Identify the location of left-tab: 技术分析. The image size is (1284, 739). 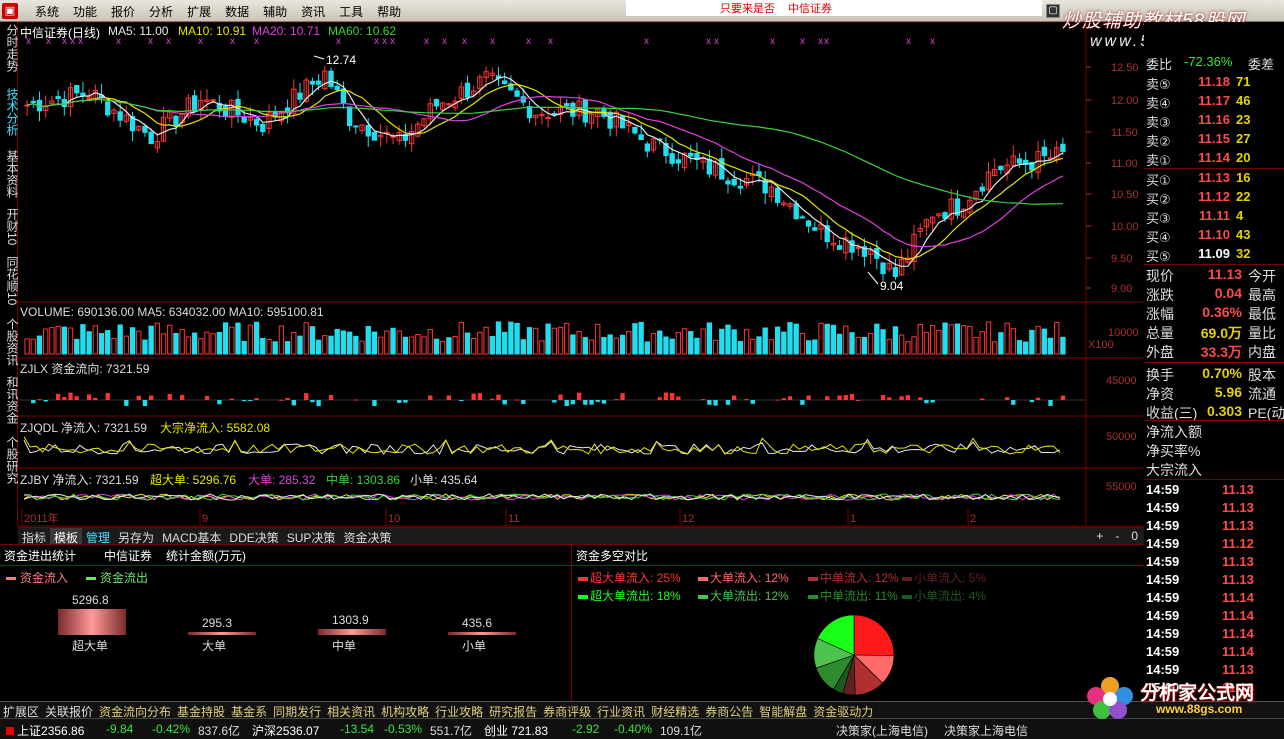
(10, 112).